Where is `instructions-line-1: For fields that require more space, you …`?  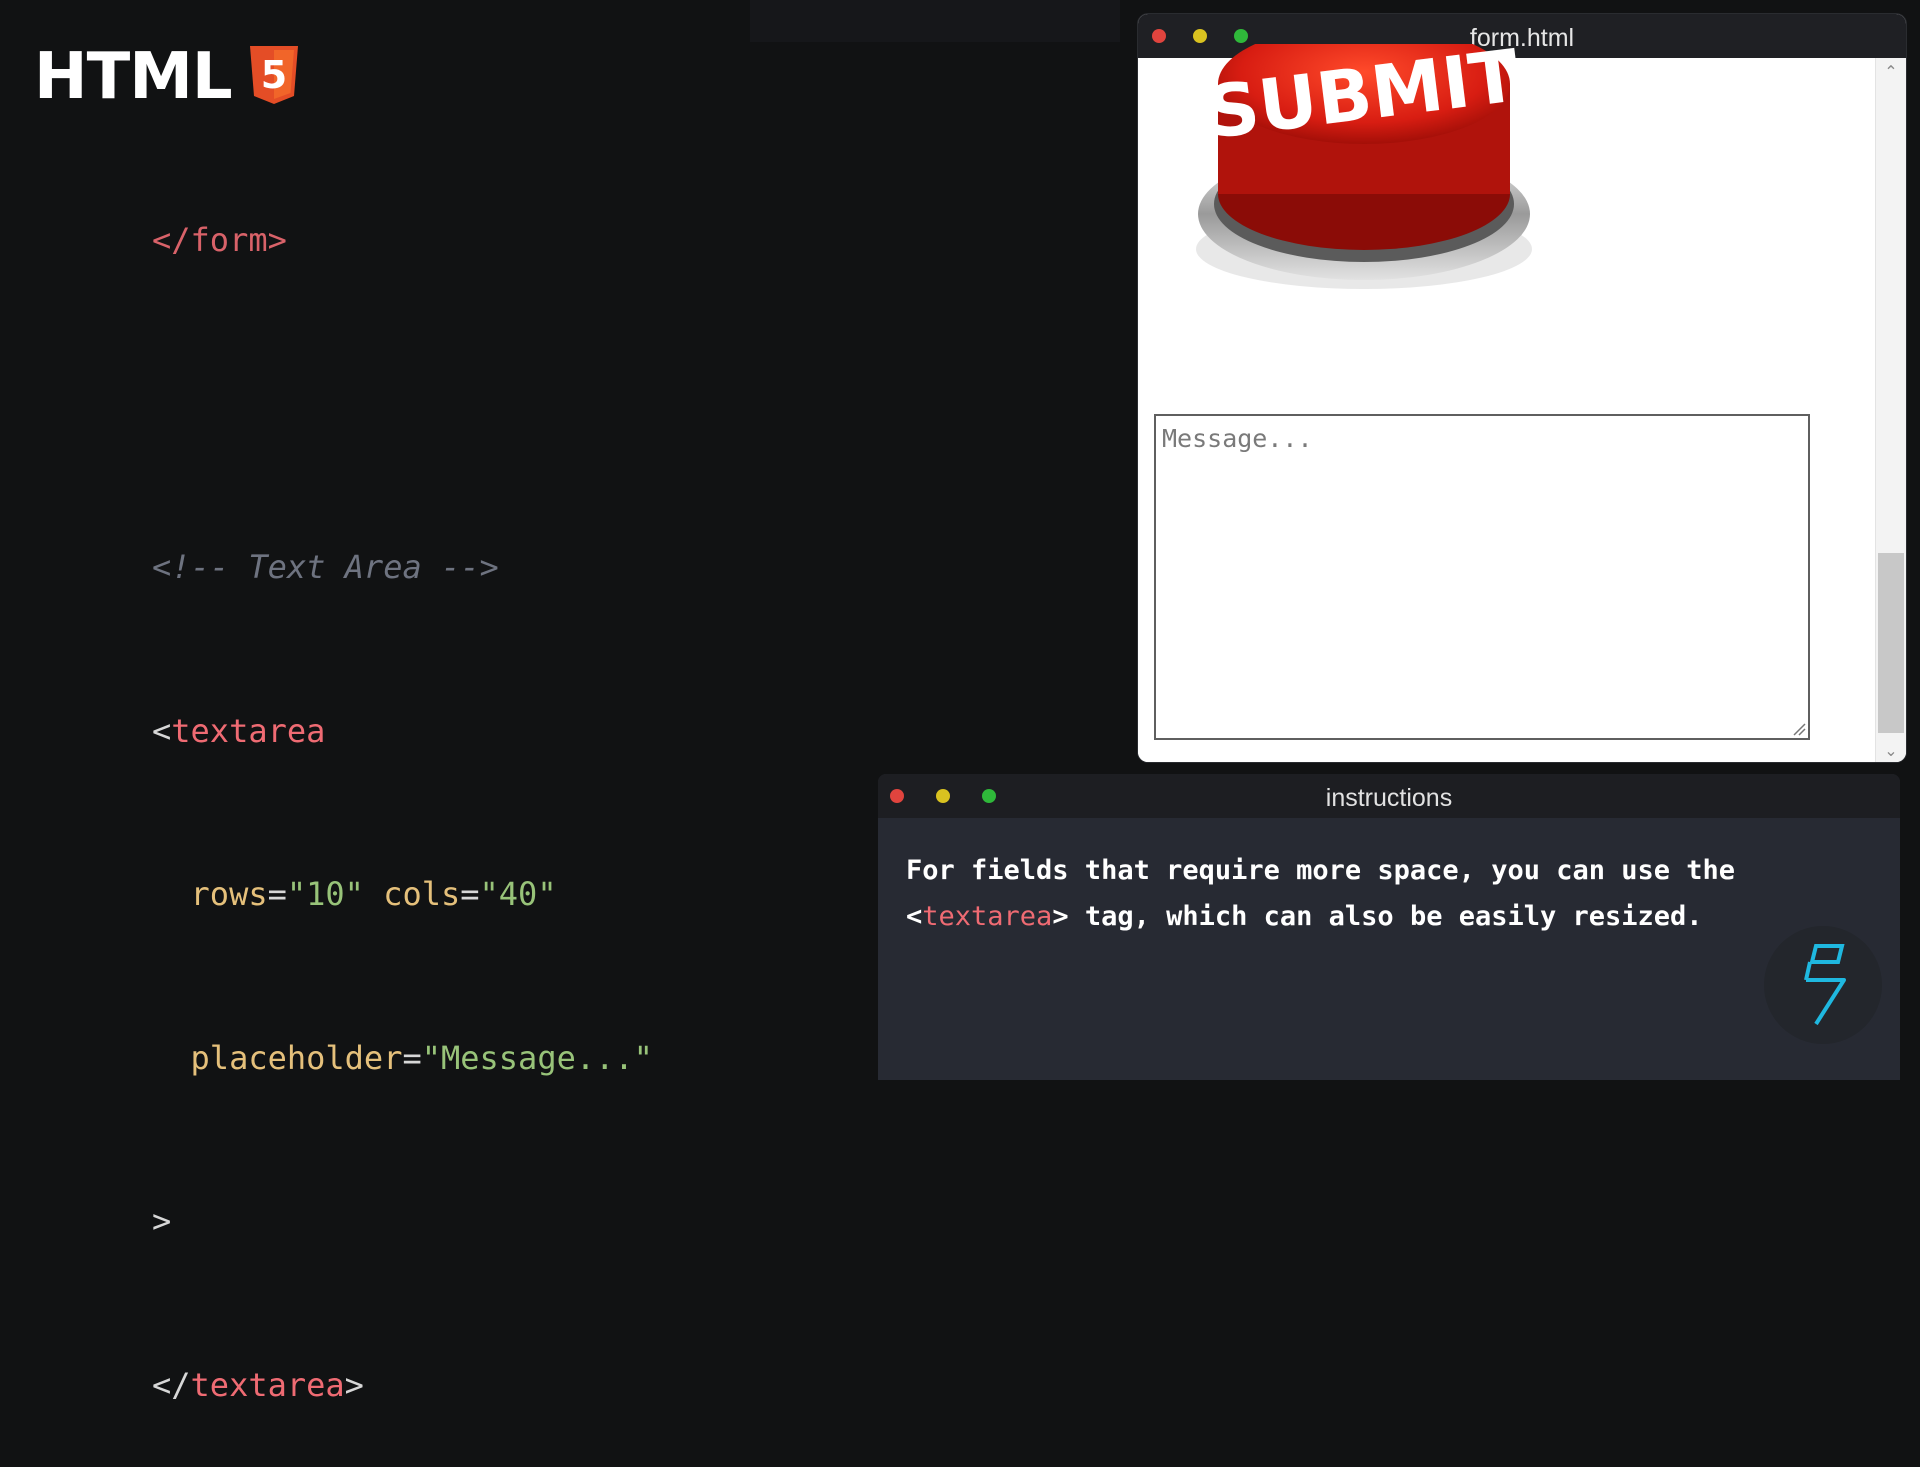
instructions-line-1: For fields that require more space, you … is located at coordinates (1321, 870).